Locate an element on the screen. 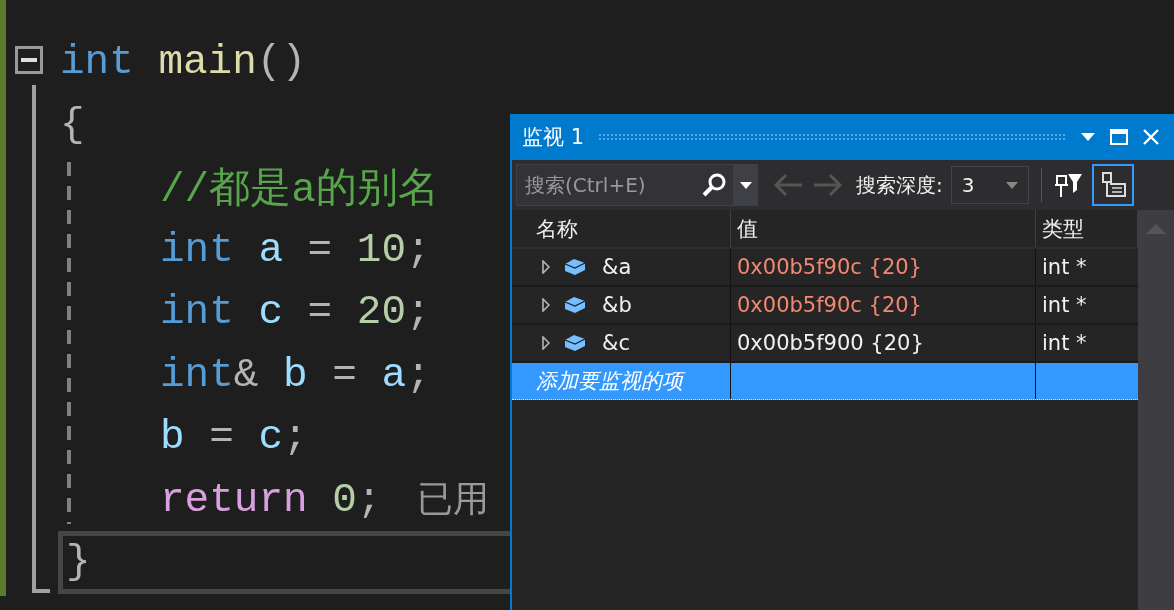 Image resolution: width=1174 pixels, height=610 pixels. code-line: int a = 10; is located at coordinates (295, 249).